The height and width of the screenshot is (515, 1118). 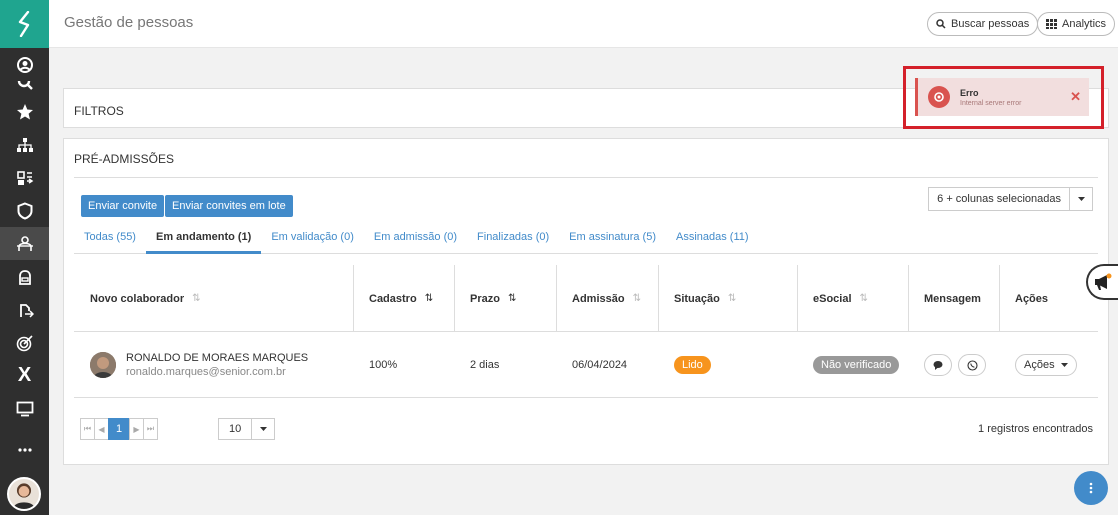 What do you see at coordinates (692, 365) in the screenshot?
I see `status-badge: Lido` at bounding box center [692, 365].